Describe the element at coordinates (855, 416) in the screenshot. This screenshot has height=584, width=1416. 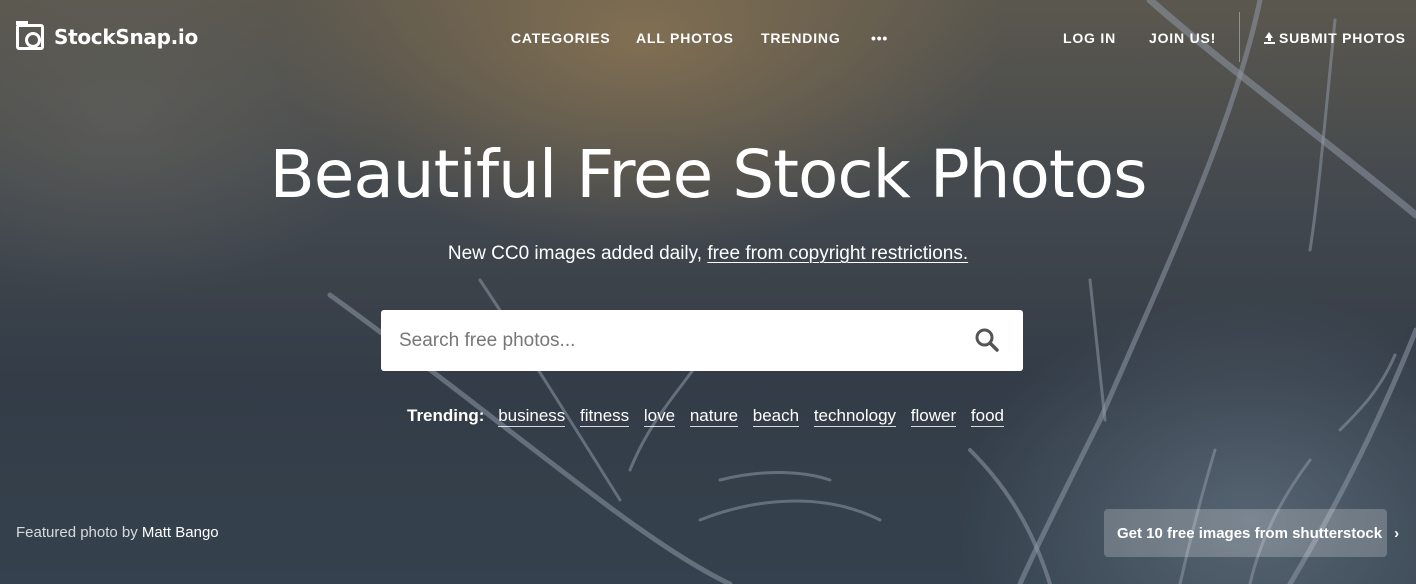
I see `trending-tag-technology: technology` at that location.